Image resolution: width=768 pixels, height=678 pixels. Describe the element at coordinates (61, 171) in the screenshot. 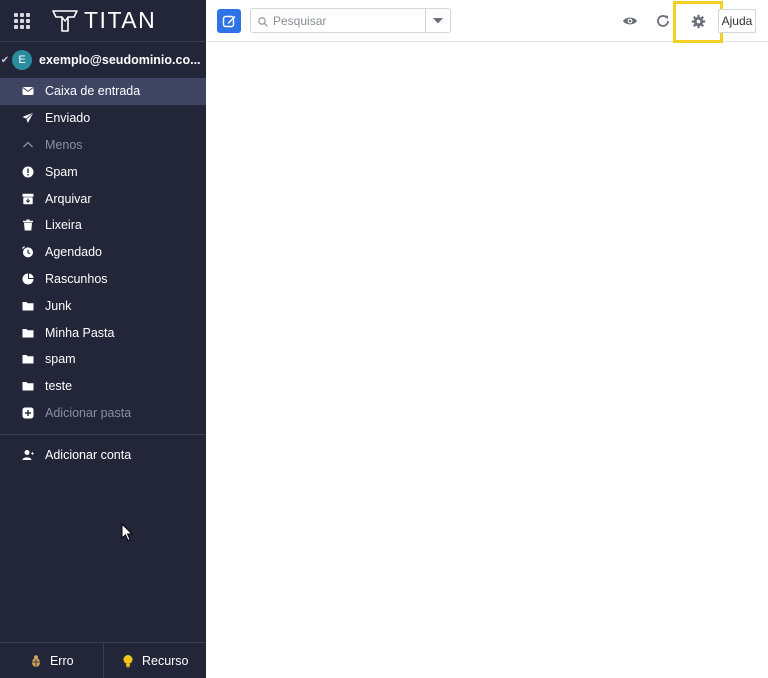

I see `sidebar-item-label: Spam` at that location.